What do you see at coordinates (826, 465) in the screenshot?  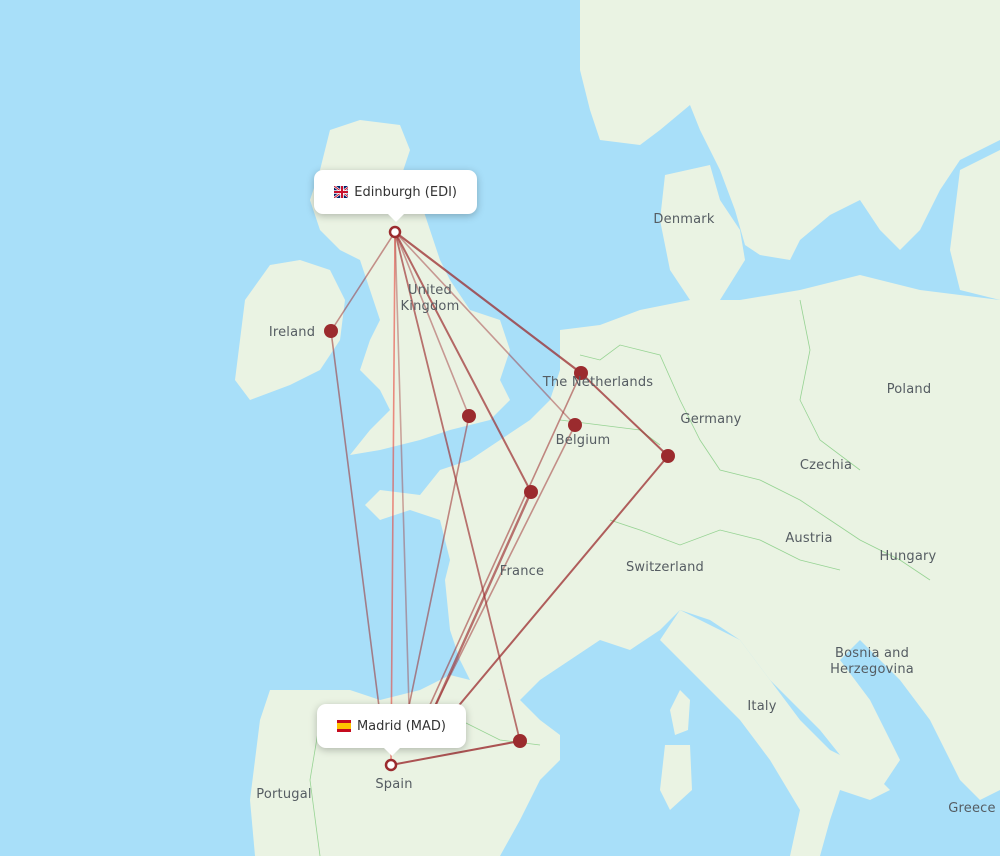 I see `country-label-czechia: Czechia` at bounding box center [826, 465].